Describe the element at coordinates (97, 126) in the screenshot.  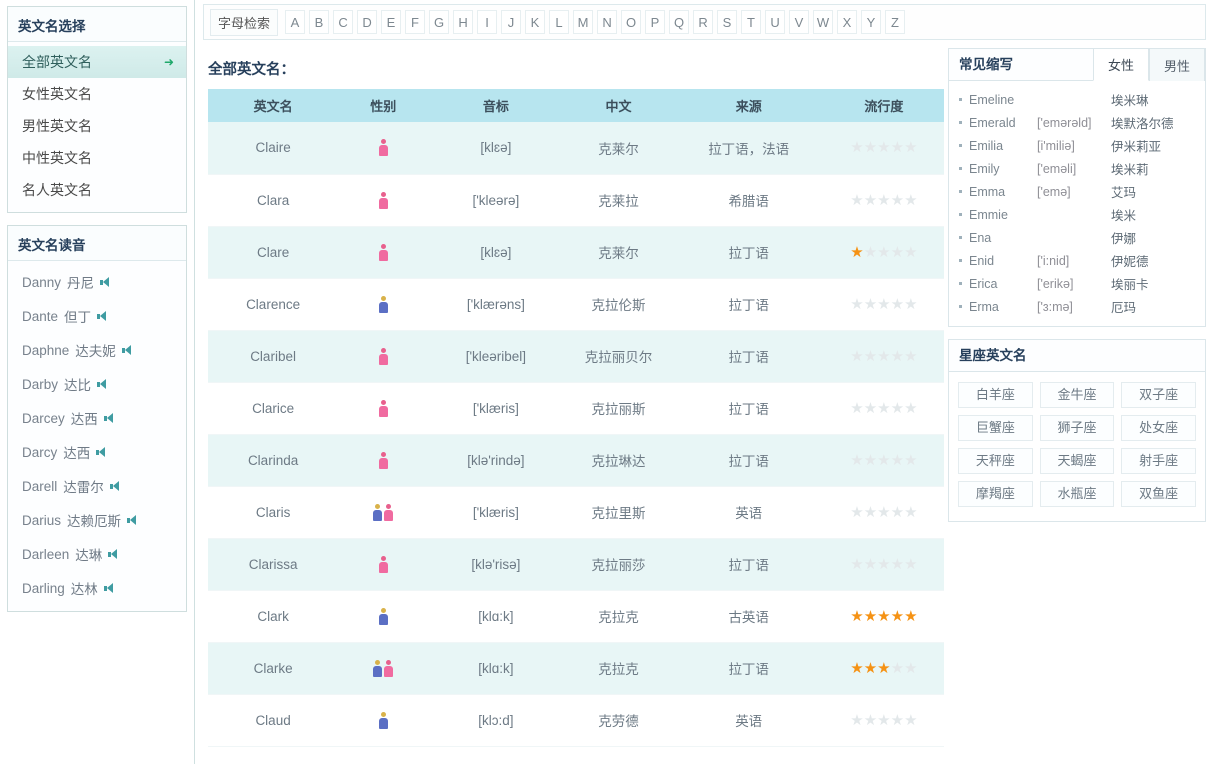
I see `sidebar-item-name-category: 男性英文名` at that location.